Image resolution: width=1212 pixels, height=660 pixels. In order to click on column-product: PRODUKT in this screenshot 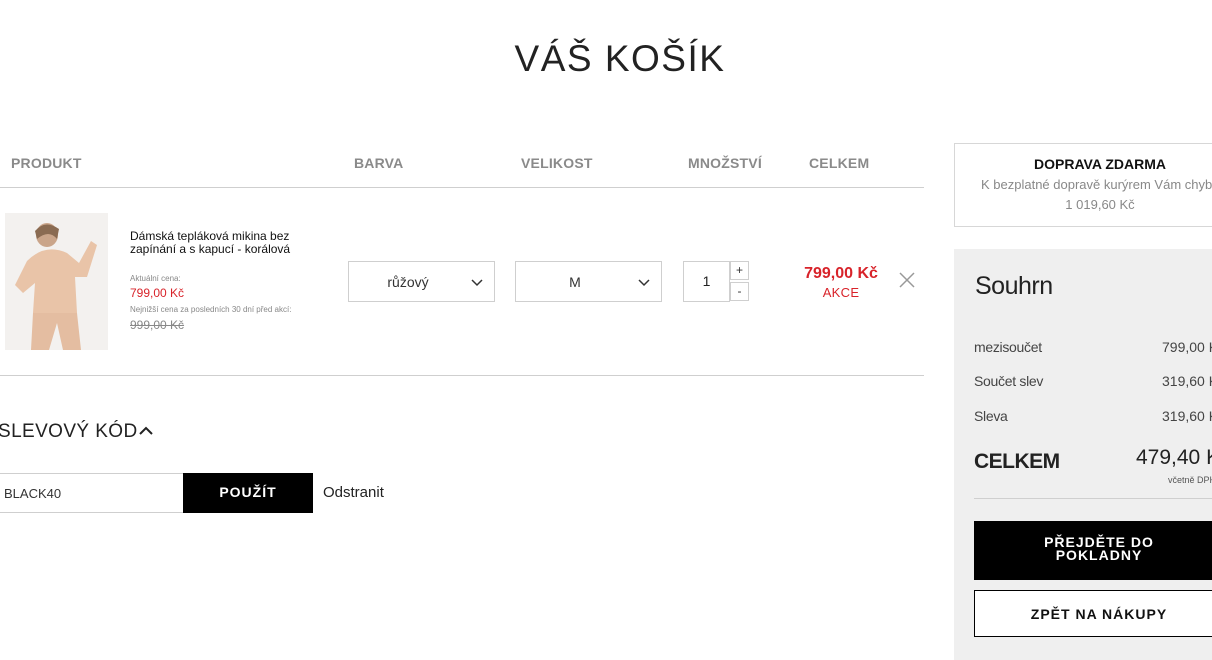, I will do `click(46, 163)`.